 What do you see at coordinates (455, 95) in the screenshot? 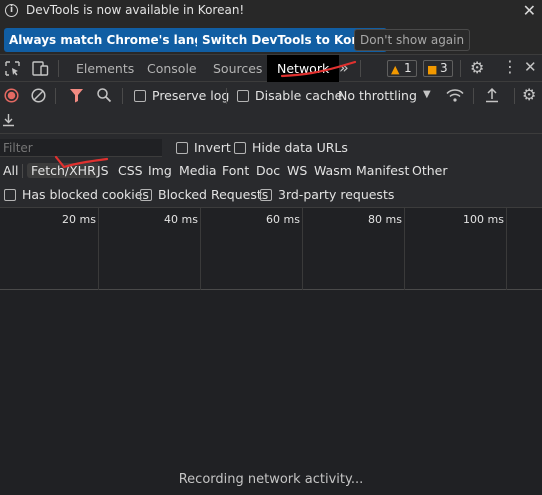
I see `network-conditions-icon` at bounding box center [455, 95].